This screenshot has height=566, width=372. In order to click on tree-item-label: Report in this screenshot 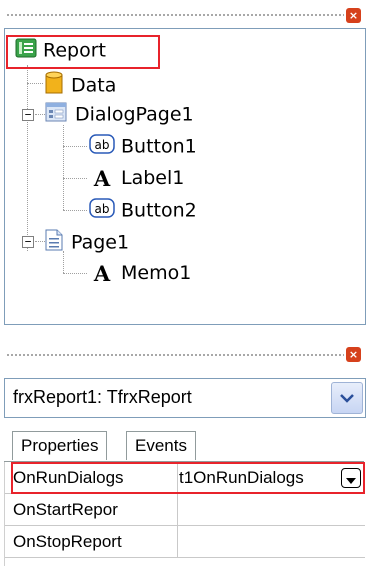, I will do `click(74, 50)`.